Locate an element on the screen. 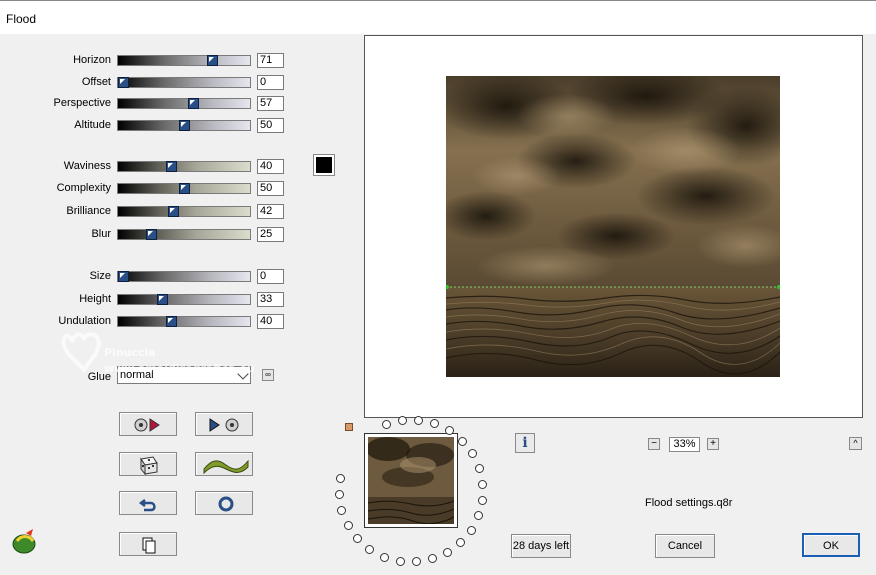  altitude-slider is located at coordinates (184, 125).